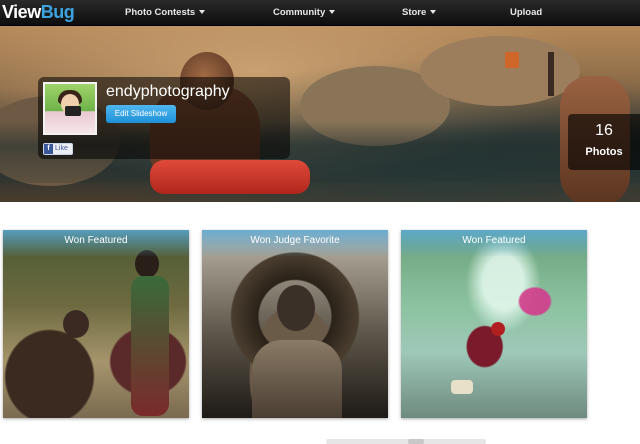 This screenshot has height=444, width=640. What do you see at coordinates (230, 177) in the screenshot?
I see `cover-red-shorts` at bounding box center [230, 177].